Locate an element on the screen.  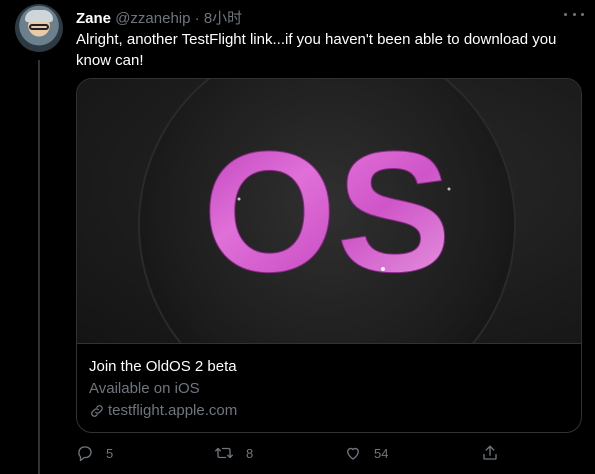
like-button: 54 is located at coordinates (366, 453).